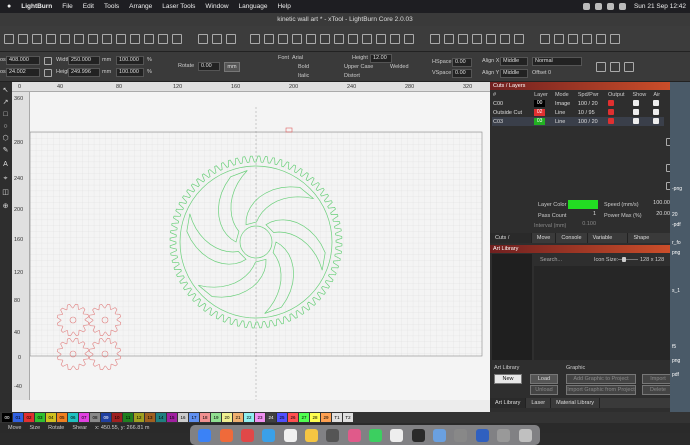  What do you see at coordinates (477, 39) in the screenshot?
I see `boolean-icon` at bounding box center [477, 39].